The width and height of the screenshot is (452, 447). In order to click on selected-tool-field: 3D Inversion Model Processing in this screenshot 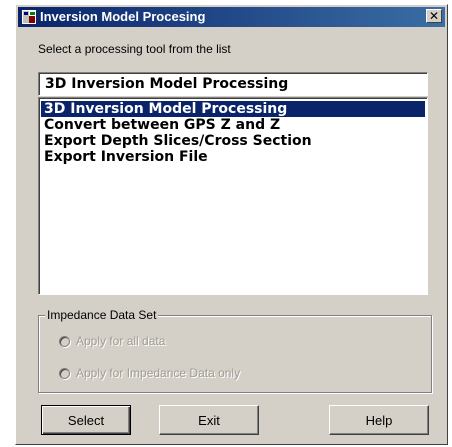, I will do `click(233, 84)`.